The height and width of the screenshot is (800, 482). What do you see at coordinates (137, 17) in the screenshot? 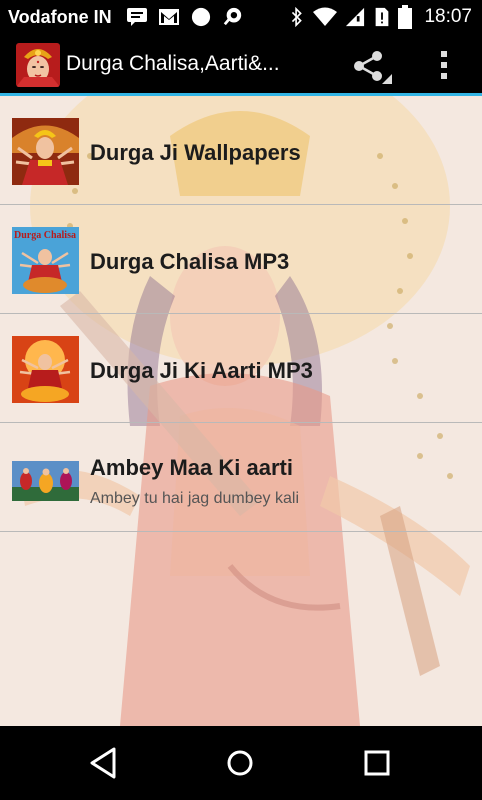
I see `message-icon` at bounding box center [137, 17].